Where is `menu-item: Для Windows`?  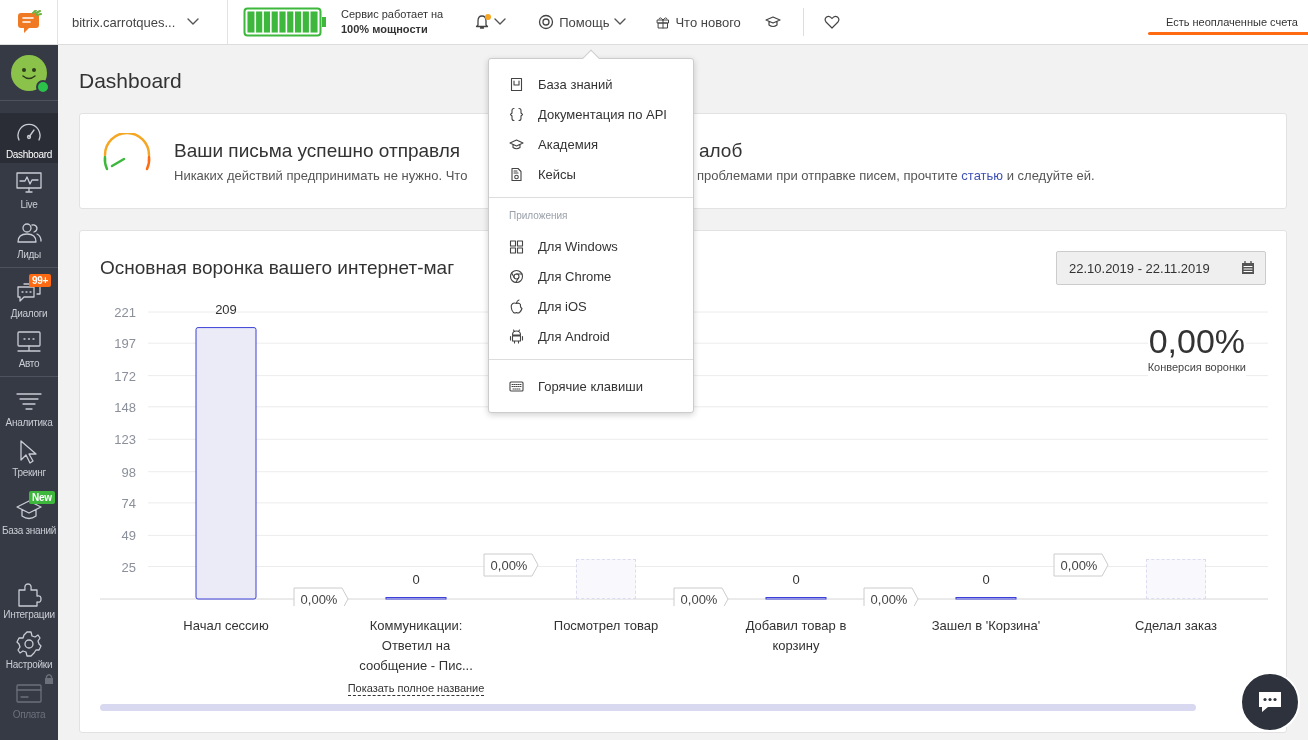
menu-item: Для Windows is located at coordinates (591, 246).